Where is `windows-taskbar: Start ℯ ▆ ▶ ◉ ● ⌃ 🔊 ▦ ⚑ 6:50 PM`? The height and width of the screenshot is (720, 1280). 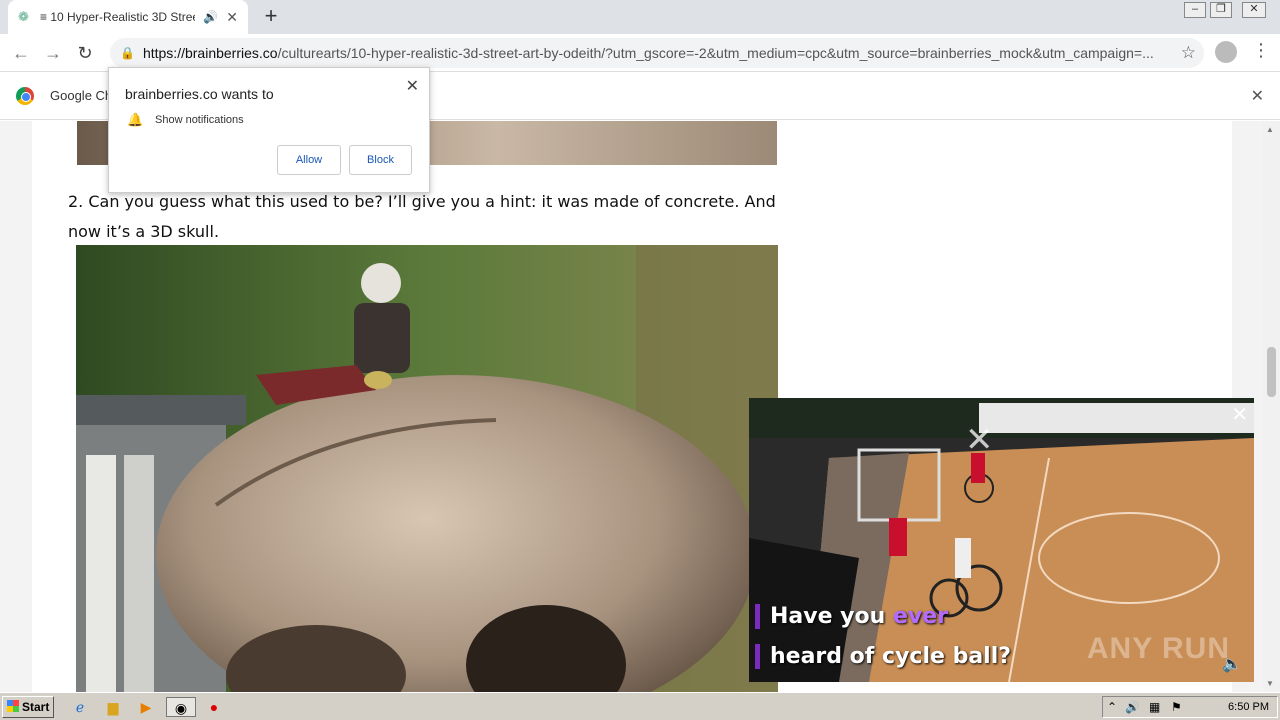 windows-taskbar: Start ℯ ▆ ▶ ◉ ● ⌃ 🔊 ▦ ⚑ 6:50 PM is located at coordinates (640, 706).